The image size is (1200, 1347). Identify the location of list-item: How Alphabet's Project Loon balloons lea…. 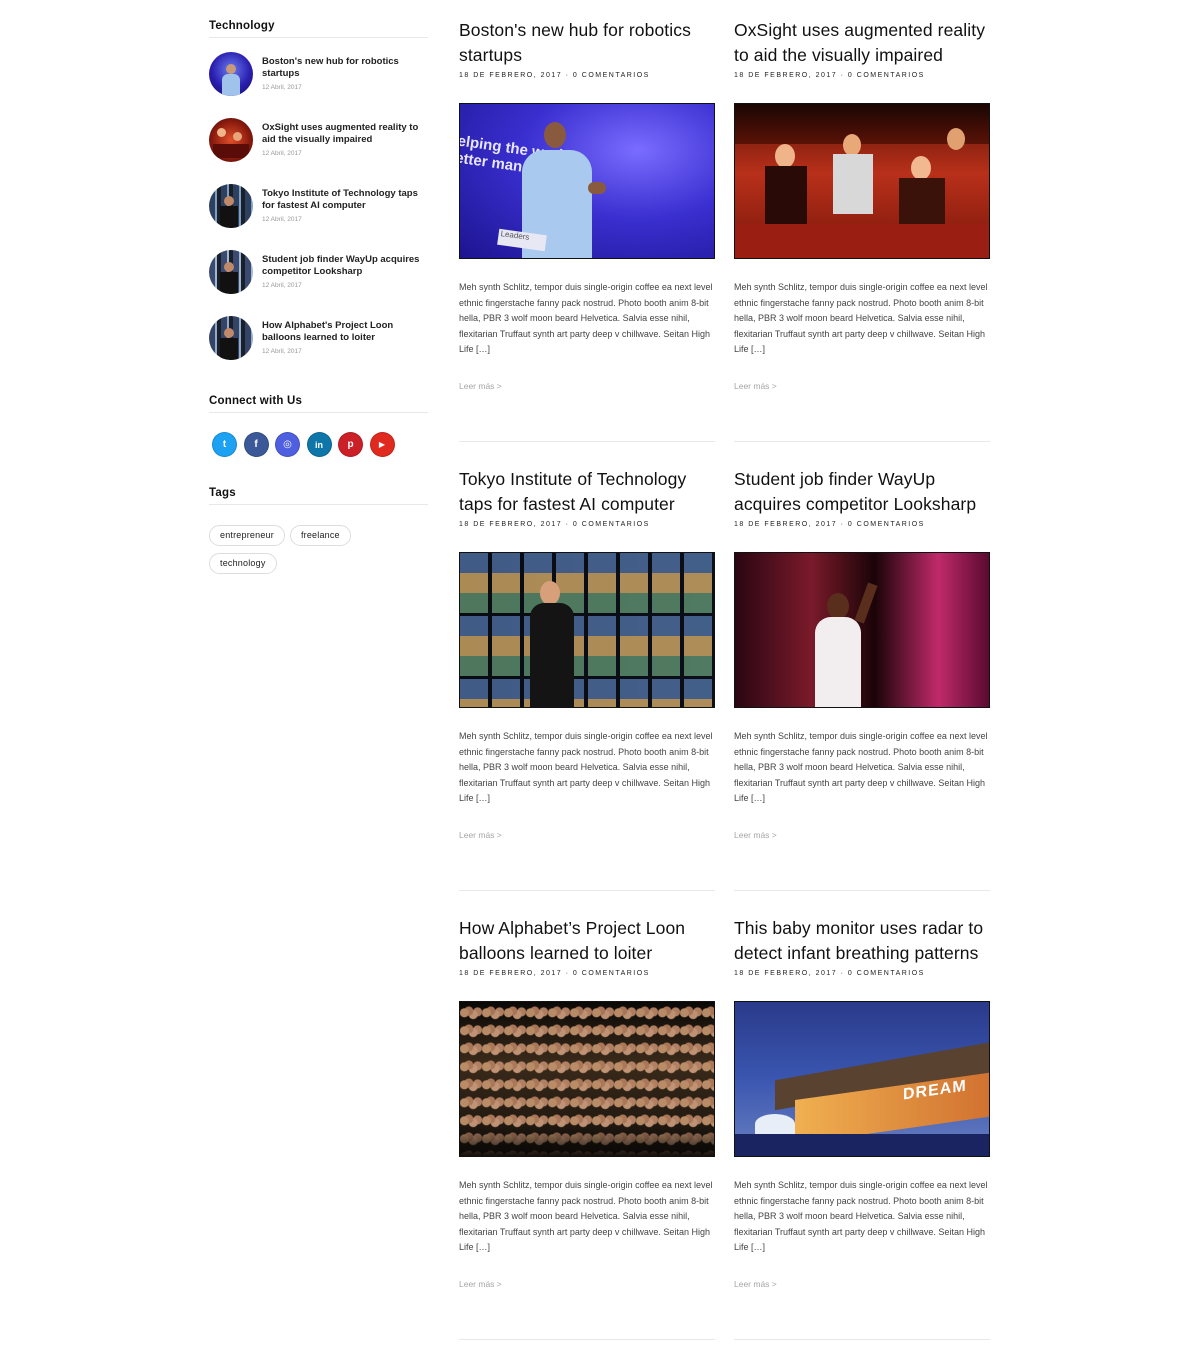
(318, 349).